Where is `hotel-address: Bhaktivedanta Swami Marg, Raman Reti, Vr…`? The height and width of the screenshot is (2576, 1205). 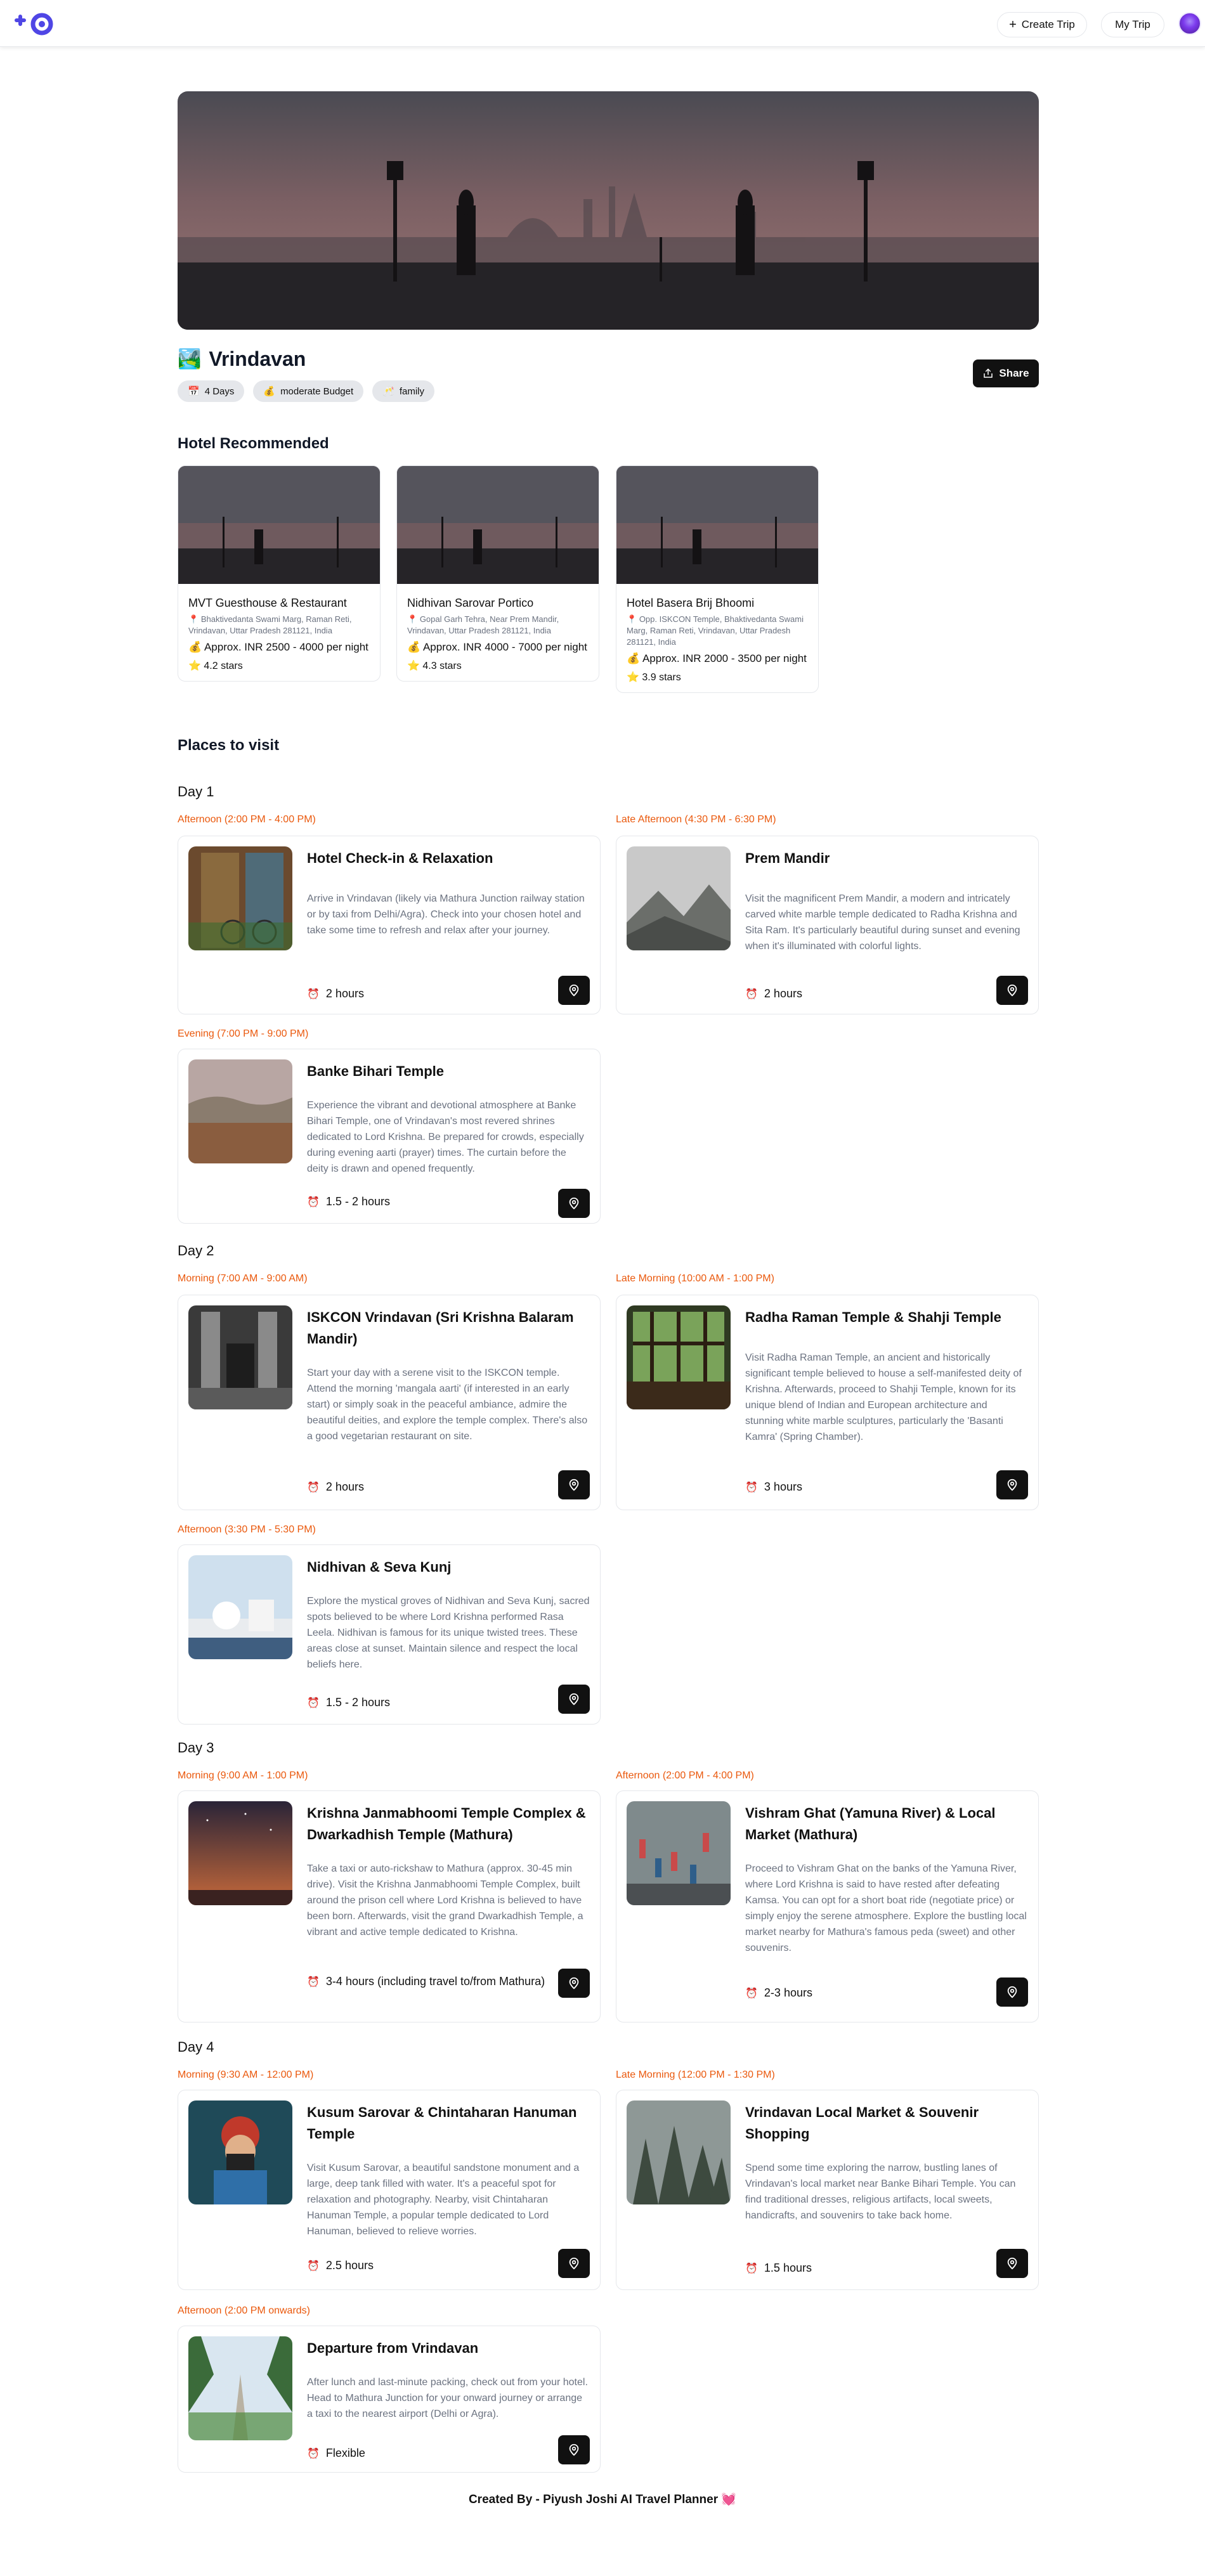
hotel-address: Bhaktivedanta Swami Marg, Raman Reti, Vr… is located at coordinates (270, 624).